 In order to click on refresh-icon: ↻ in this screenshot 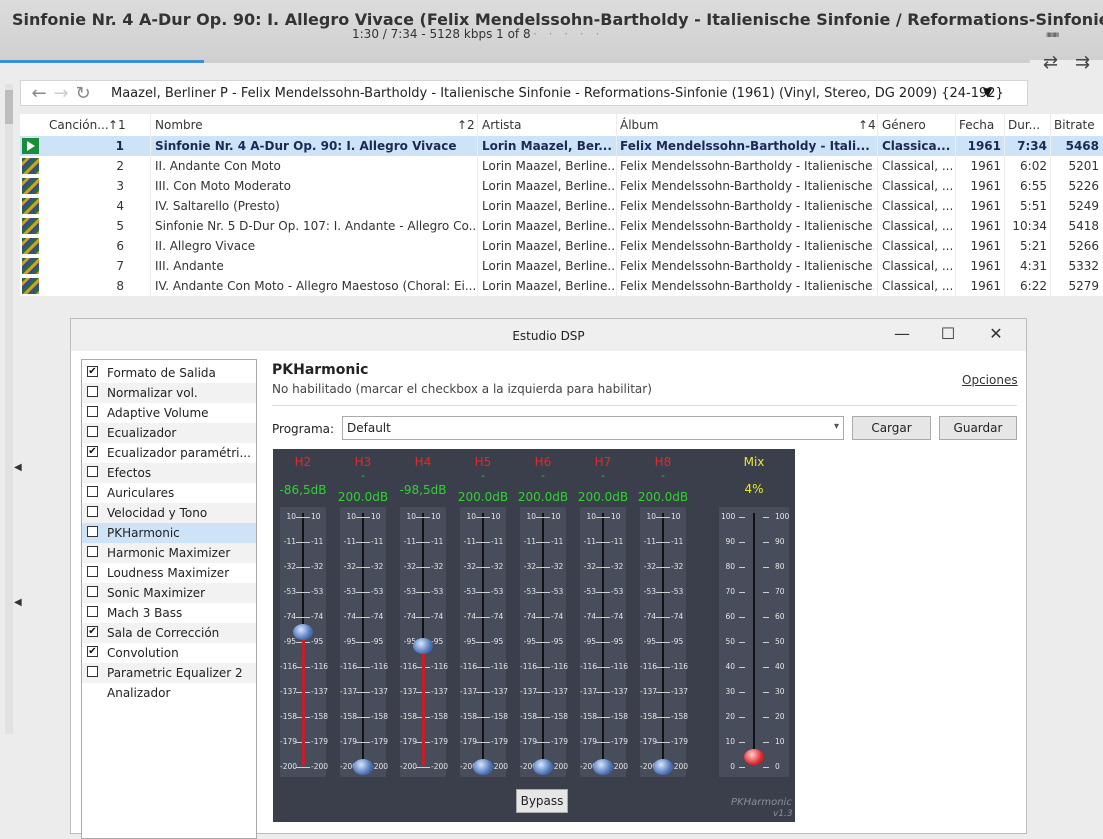, I will do `click(83, 93)`.